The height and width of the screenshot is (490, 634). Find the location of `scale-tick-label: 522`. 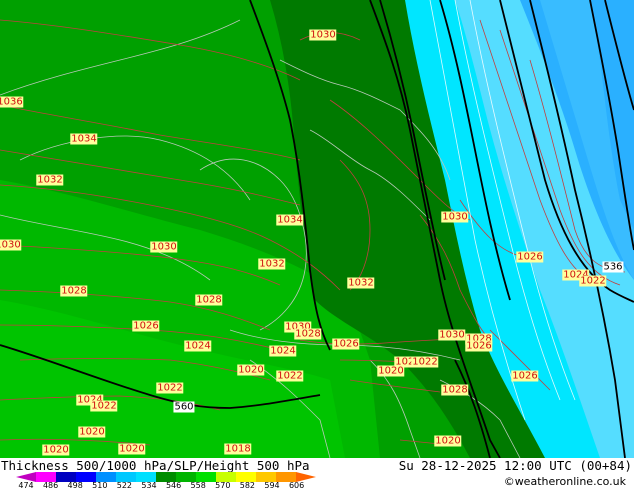

scale-tick-label: 522 is located at coordinates (124, 485).